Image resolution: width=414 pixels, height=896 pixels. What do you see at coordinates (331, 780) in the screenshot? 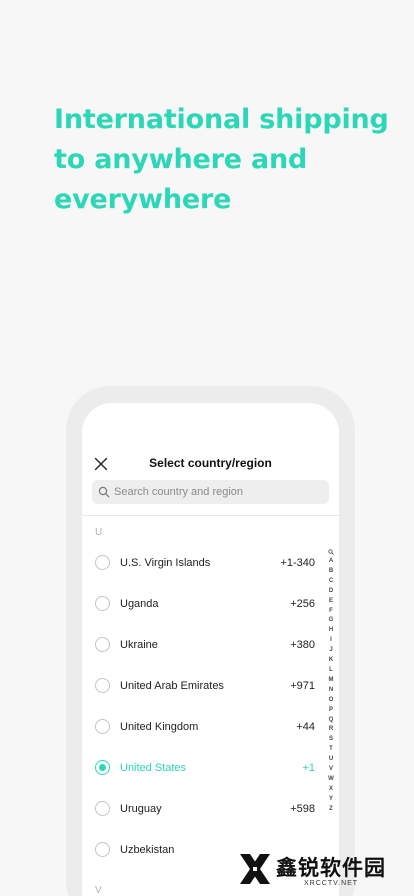
I see `index-letter: W` at bounding box center [331, 780].